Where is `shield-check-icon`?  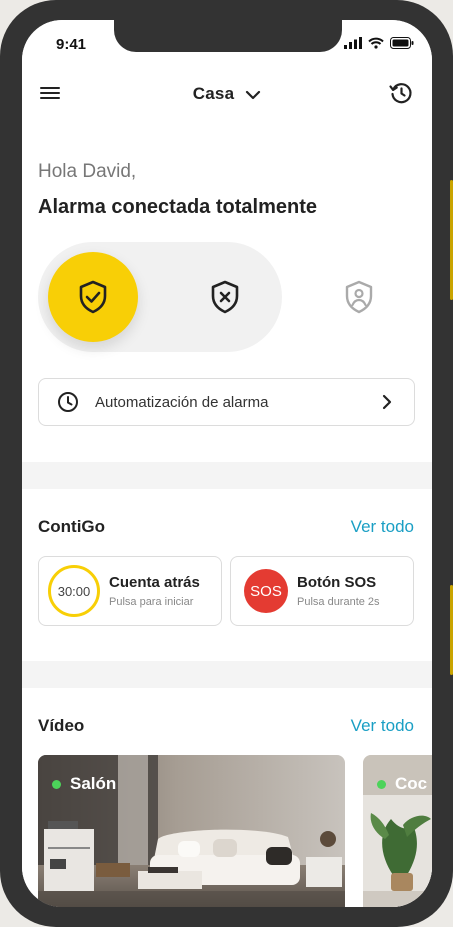 shield-check-icon is located at coordinates (93, 297).